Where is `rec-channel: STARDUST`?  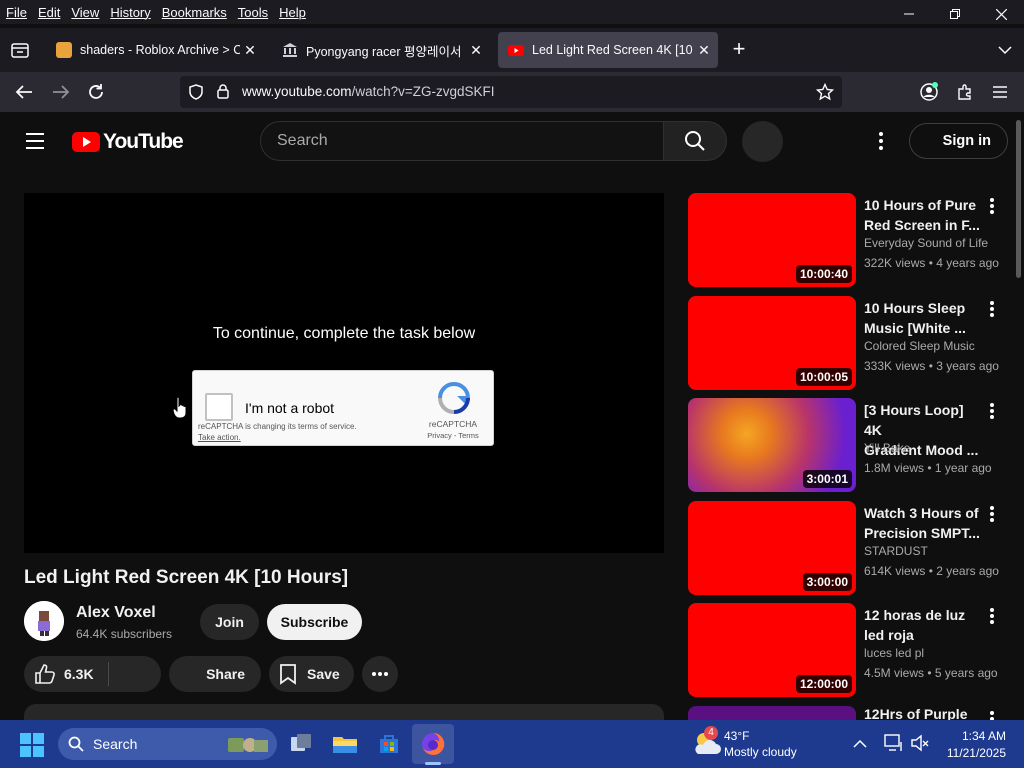 rec-channel: STARDUST is located at coordinates (896, 551).